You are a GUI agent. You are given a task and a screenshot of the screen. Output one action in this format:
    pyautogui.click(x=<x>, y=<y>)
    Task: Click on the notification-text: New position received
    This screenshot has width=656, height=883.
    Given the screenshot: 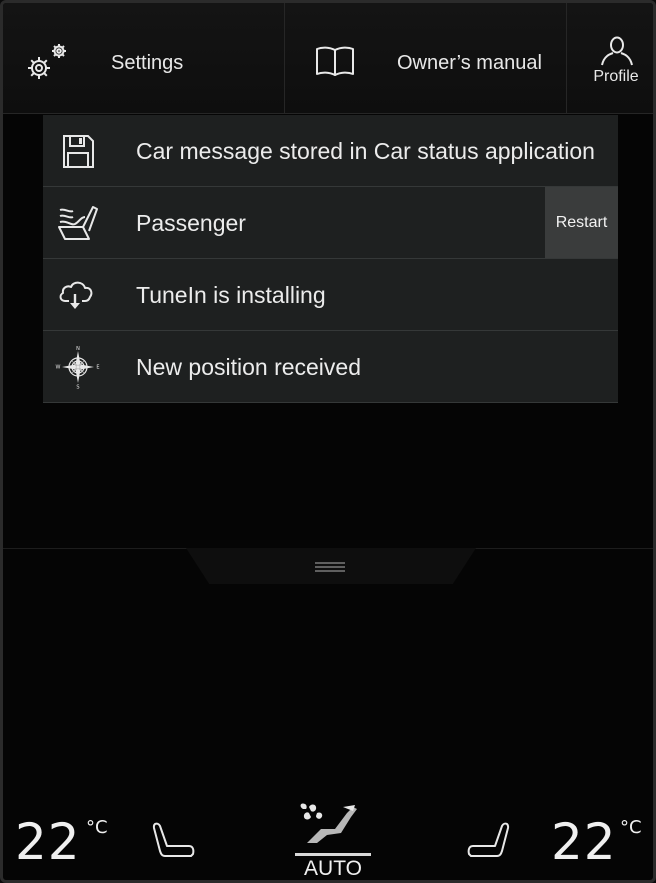 What is the action you would take?
    pyautogui.click(x=249, y=367)
    